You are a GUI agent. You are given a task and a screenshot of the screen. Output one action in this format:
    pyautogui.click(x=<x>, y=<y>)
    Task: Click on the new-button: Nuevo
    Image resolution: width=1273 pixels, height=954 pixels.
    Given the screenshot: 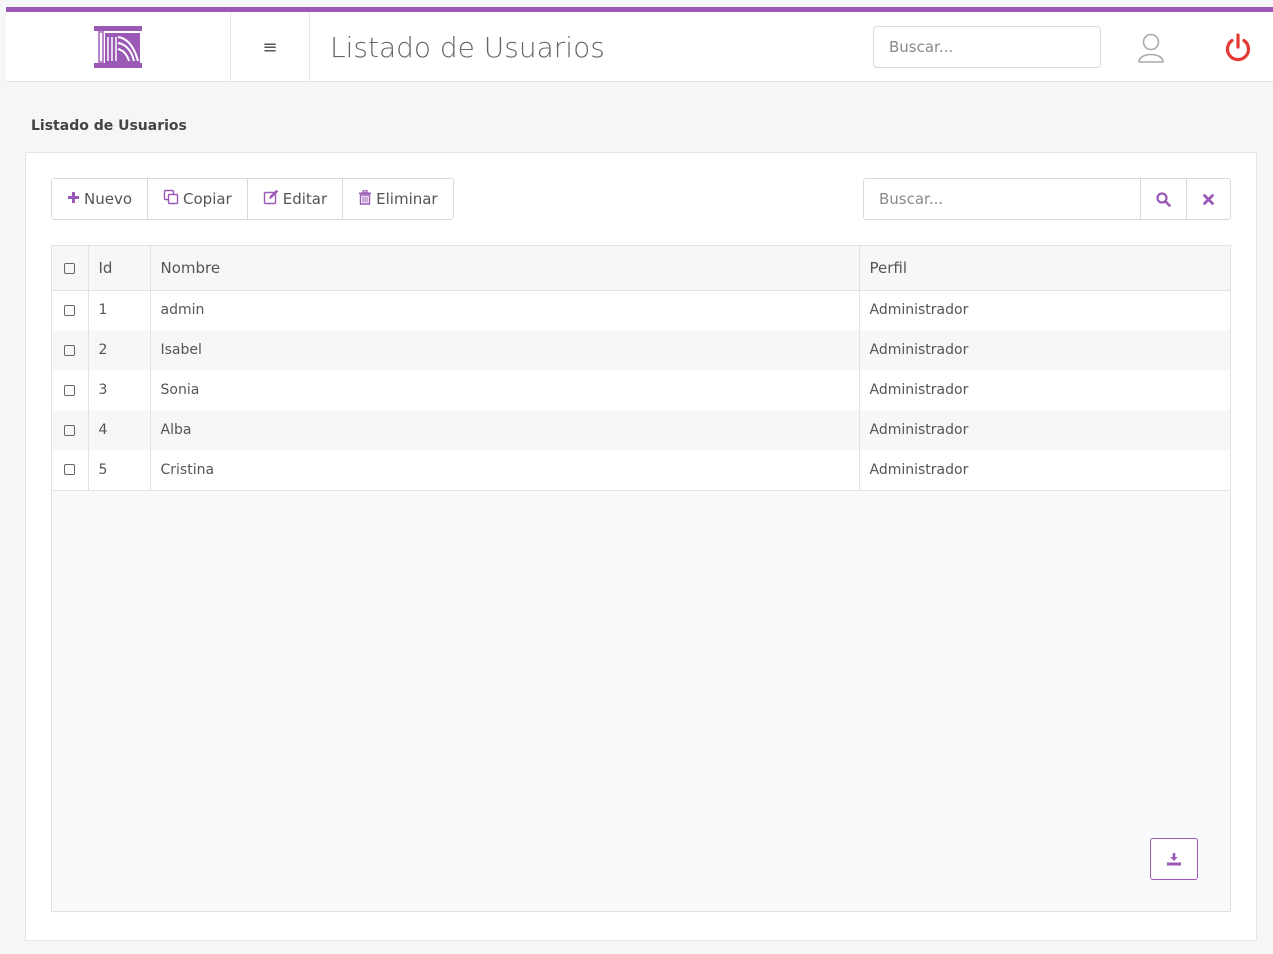 What is the action you would take?
    pyautogui.click(x=100, y=199)
    